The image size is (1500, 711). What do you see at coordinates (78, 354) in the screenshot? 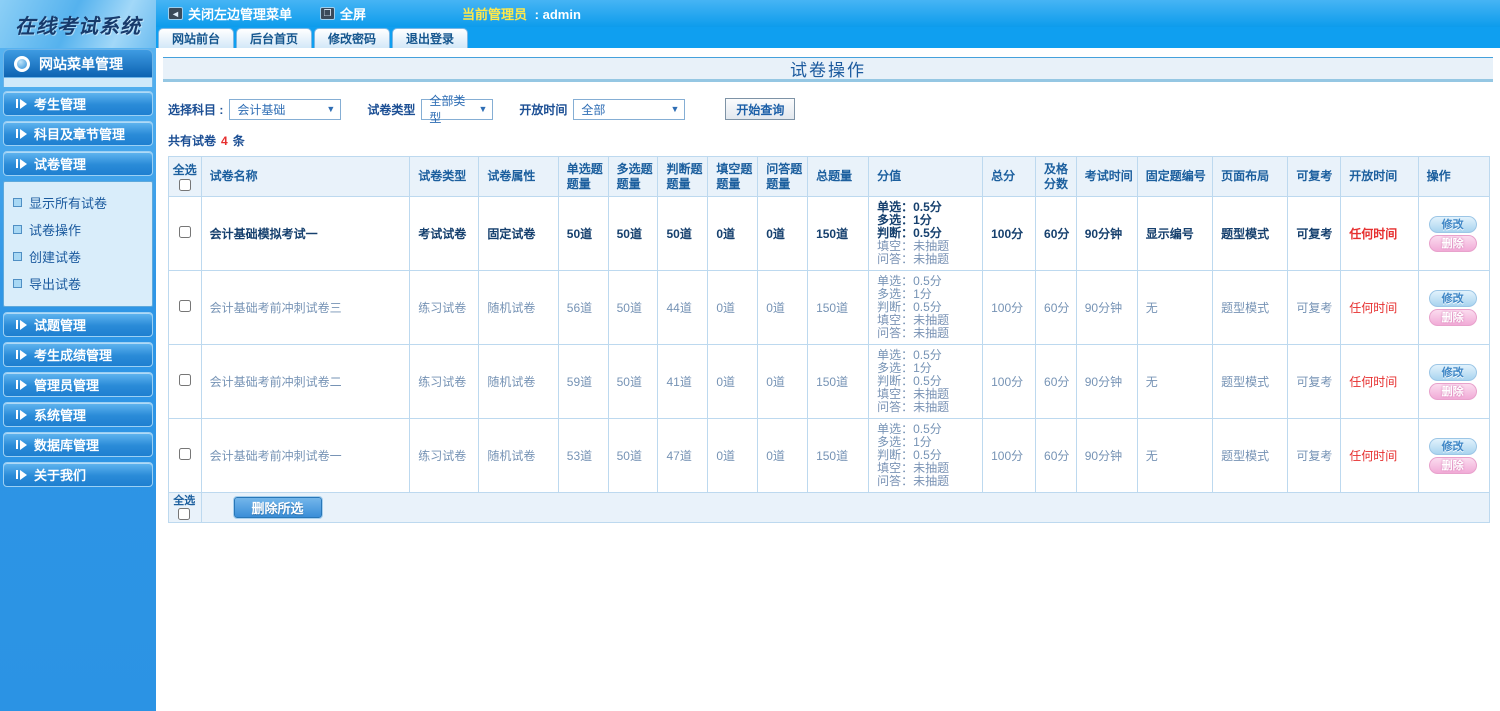
I see `sidebar-item: 考生成绩管理` at bounding box center [78, 354].